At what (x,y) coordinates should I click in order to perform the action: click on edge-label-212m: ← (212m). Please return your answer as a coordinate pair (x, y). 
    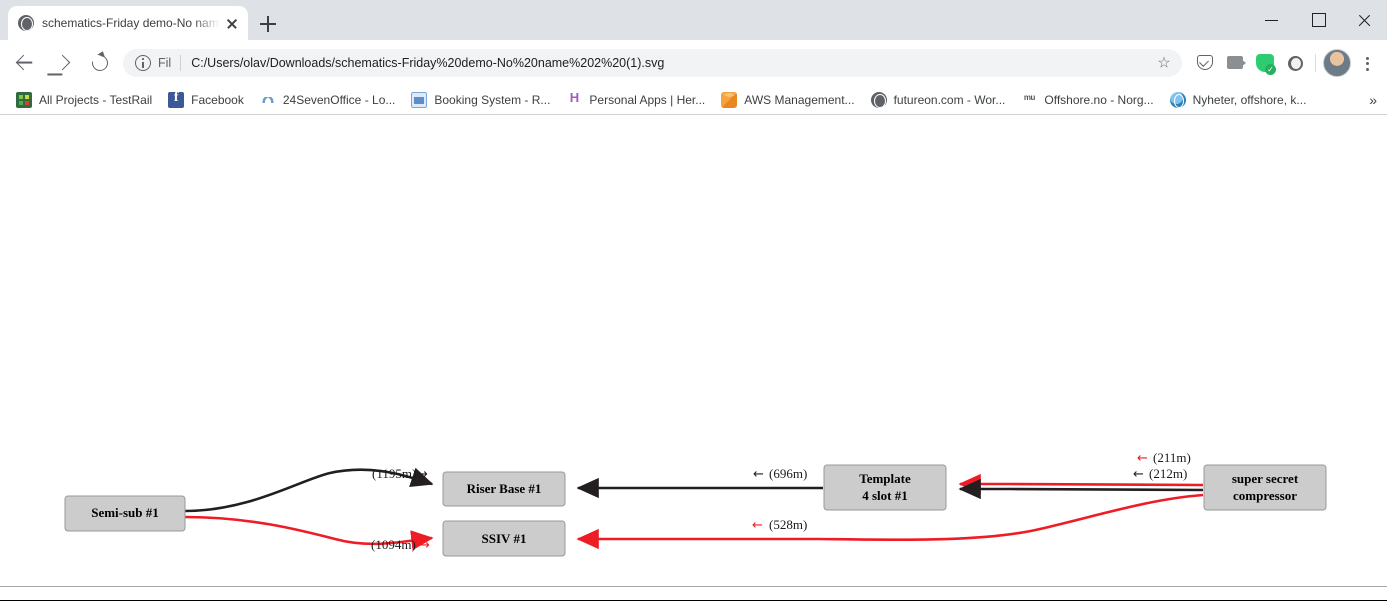
    Looking at the image, I should click on (1160, 474).